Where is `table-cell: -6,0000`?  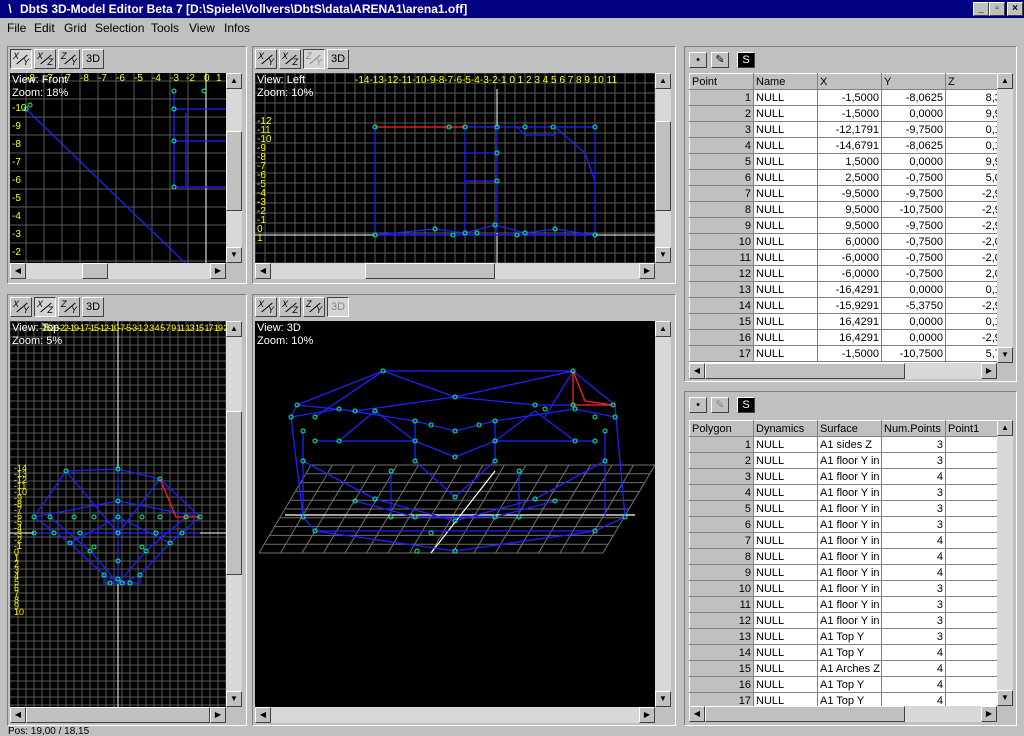 table-cell: -6,0000 is located at coordinates (849, 257).